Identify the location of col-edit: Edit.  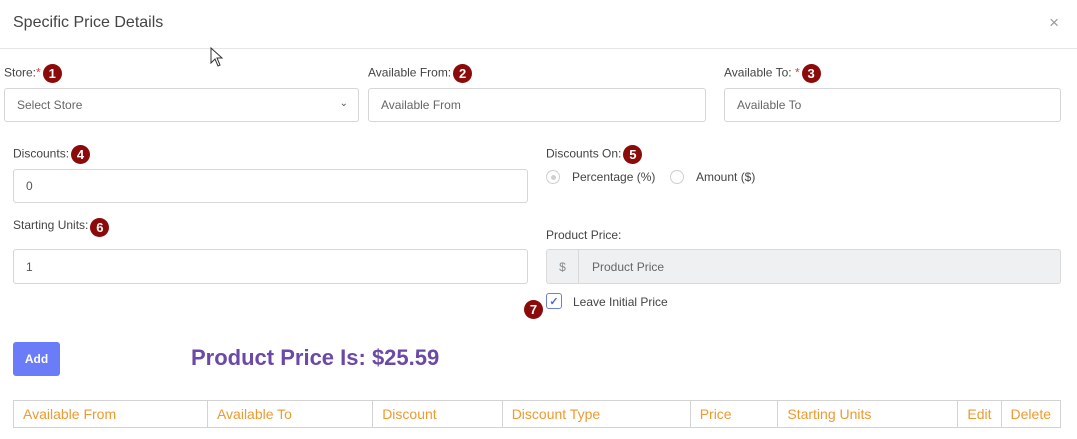
(979, 414).